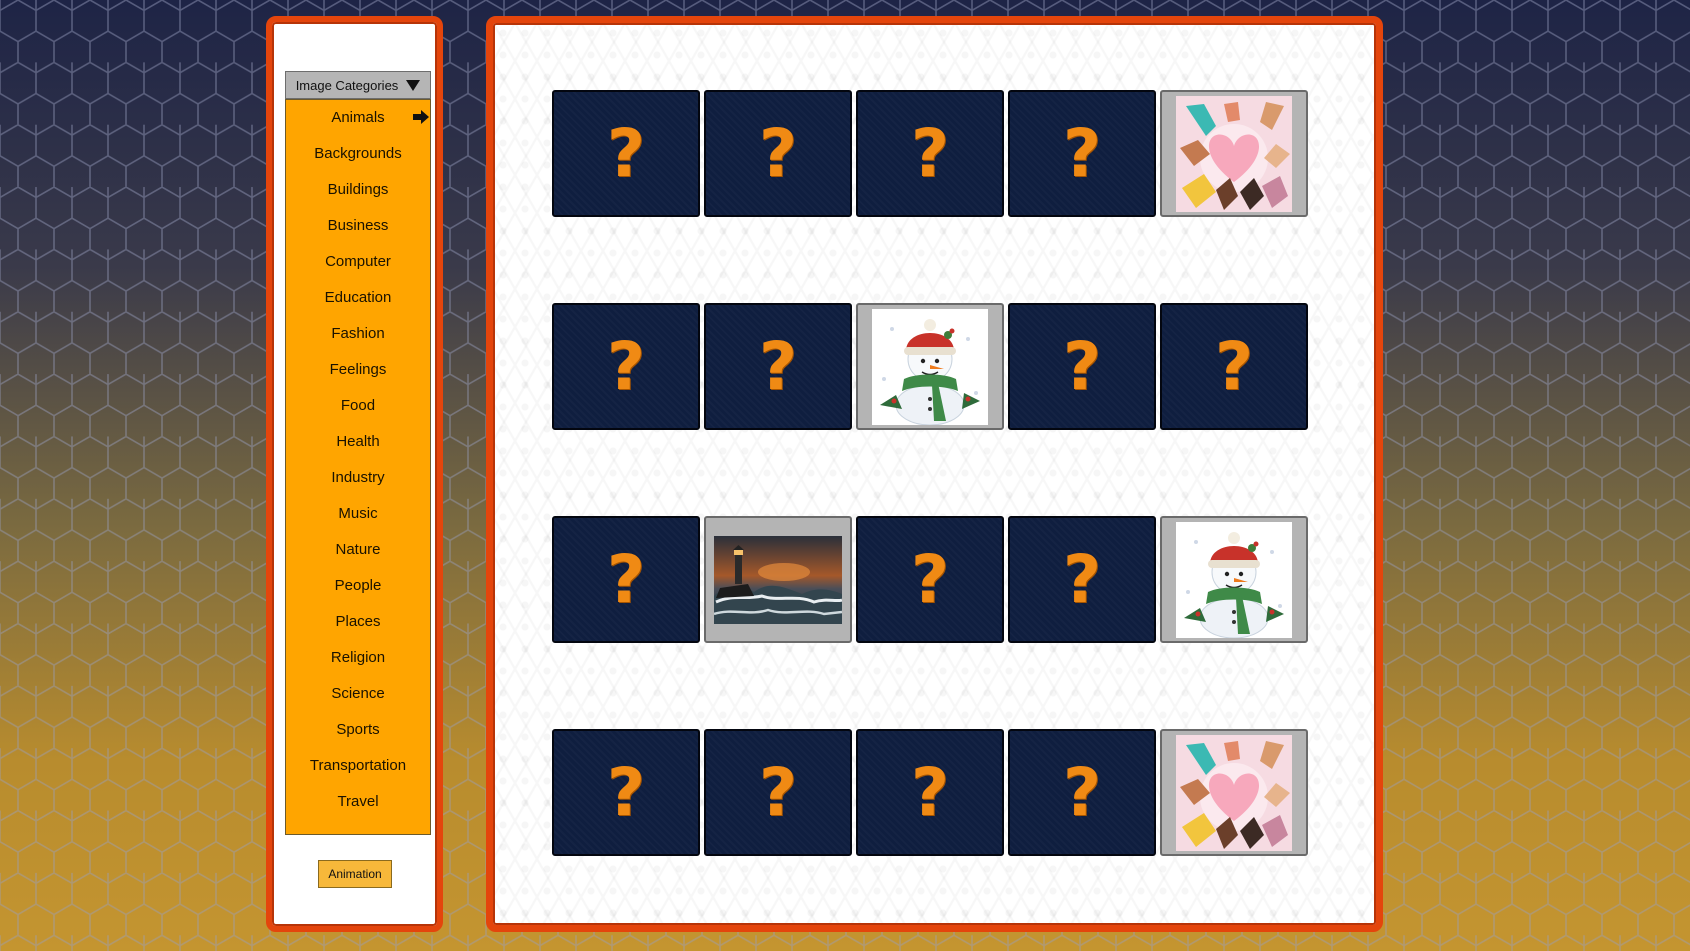  I want to click on category-item-computer: Computer, so click(358, 262).